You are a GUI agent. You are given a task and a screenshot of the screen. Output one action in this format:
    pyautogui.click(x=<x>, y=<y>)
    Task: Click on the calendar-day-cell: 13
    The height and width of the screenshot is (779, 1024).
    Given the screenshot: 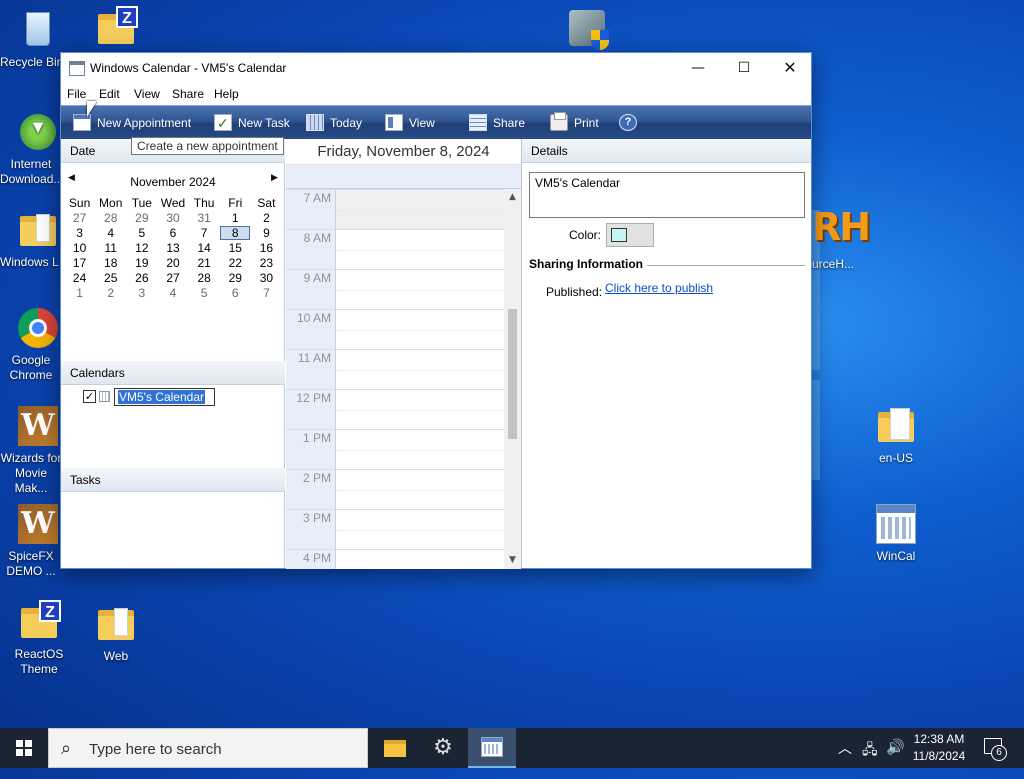 What is the action you would take?
    pyautogui.click(x=172, y=247)
    